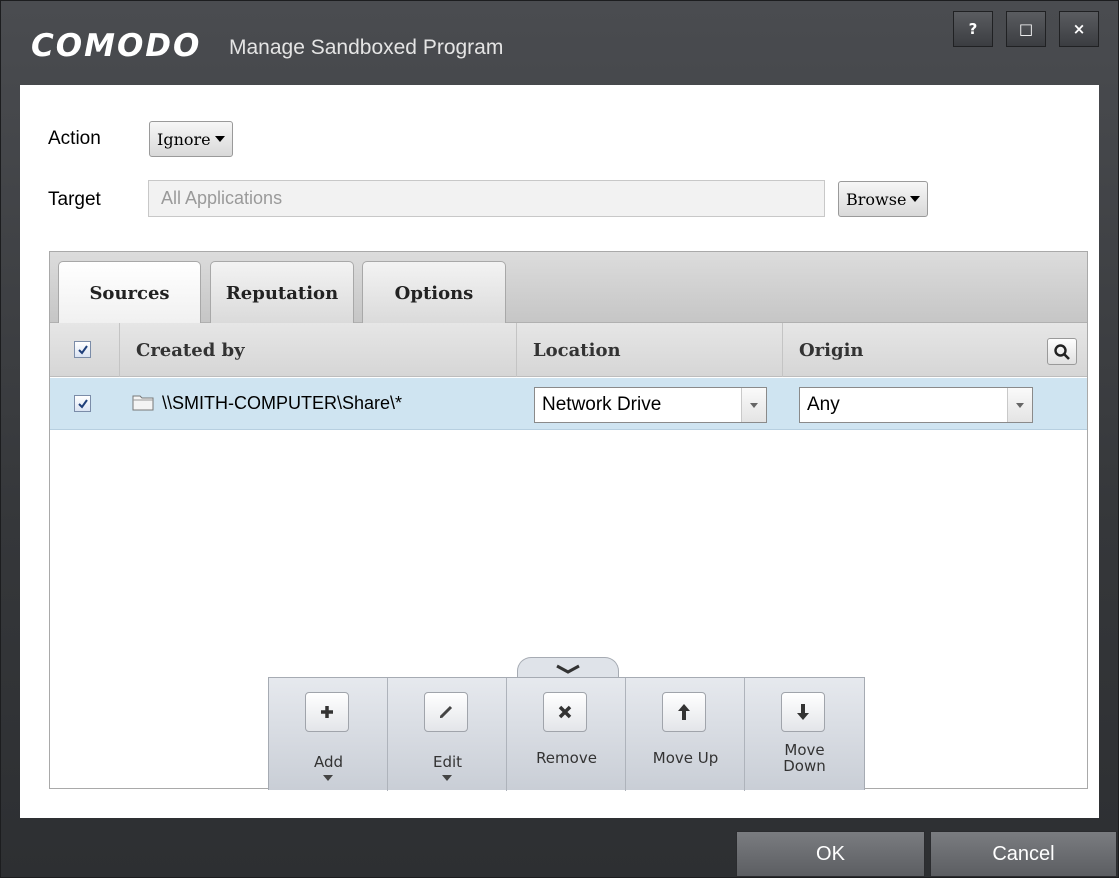  Describe the element at coordinates (685, 758) in the screenshot. I see `move-up-label: Move Up` at that location.